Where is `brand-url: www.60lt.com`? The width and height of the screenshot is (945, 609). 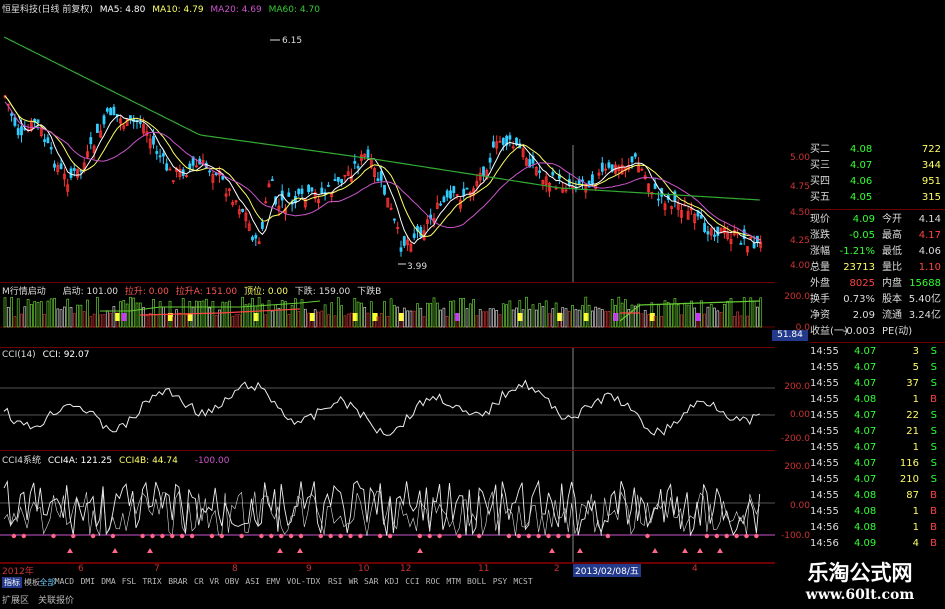
brand-url: www.60lt.com is located at coordinates (860, 595).